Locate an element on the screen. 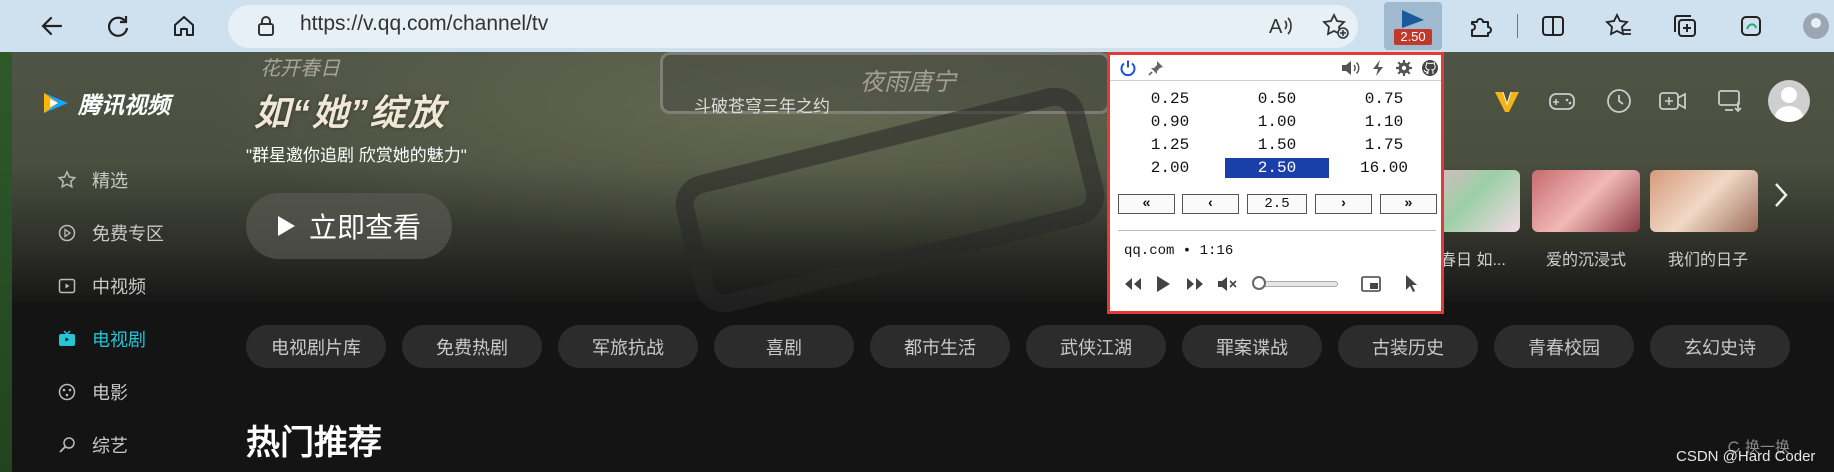 The width and height of the screenshot is (1834, 472). microphone-icon is located at coordinates (67, 445).